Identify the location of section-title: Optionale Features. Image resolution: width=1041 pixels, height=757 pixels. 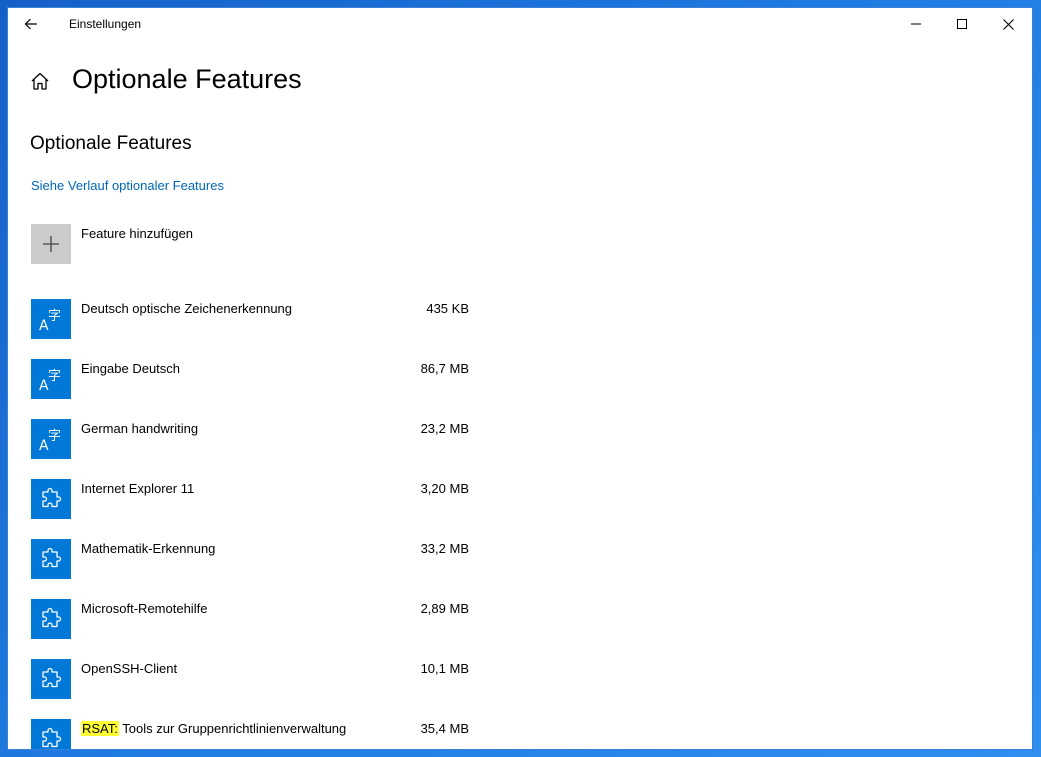
(111, 143).